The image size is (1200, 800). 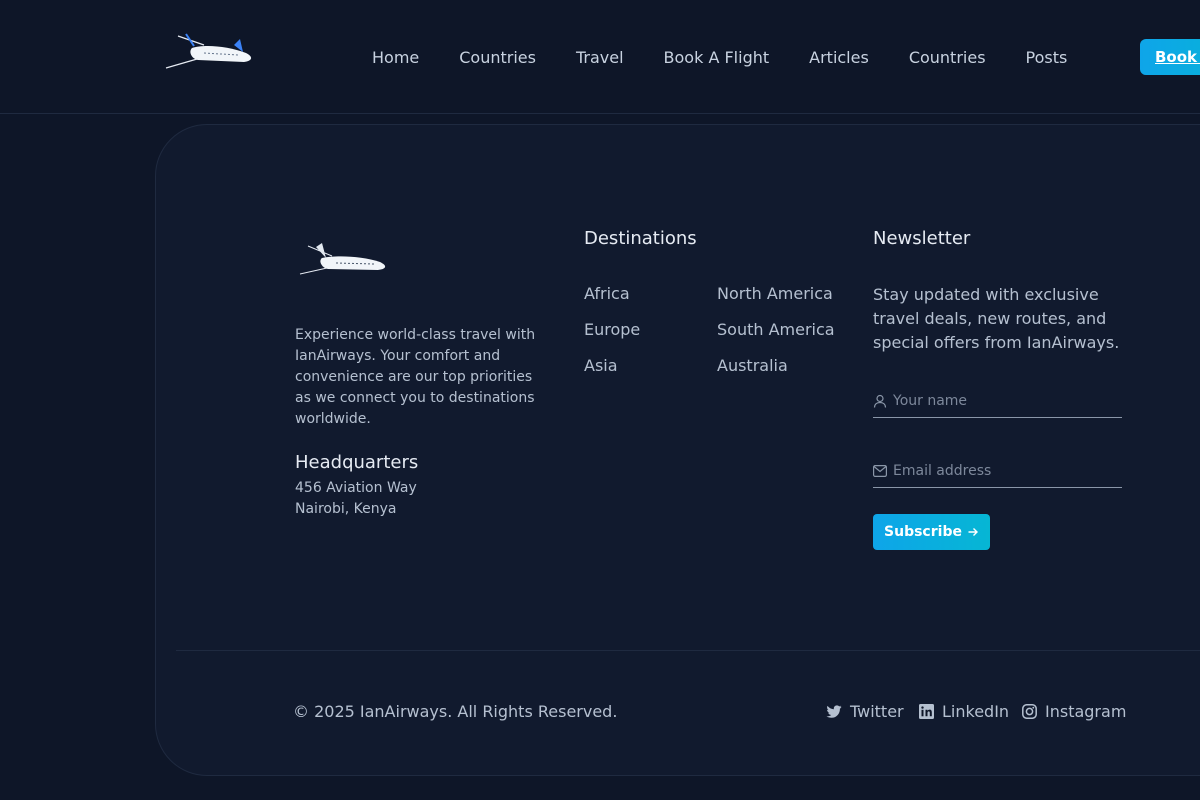 What do you see at coordinates (973, 532) in the screenshot?
I see `arrow-right-icon` at bounding box center [973, 532].